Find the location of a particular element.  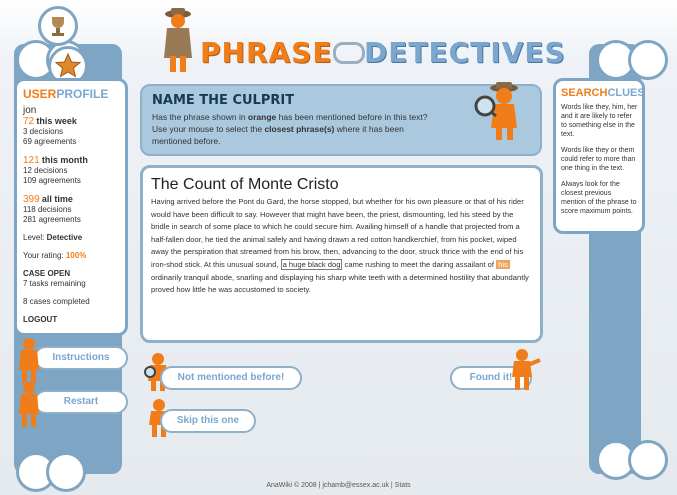

month-decisions: 12 decisions is located at coordinates (45, 170).